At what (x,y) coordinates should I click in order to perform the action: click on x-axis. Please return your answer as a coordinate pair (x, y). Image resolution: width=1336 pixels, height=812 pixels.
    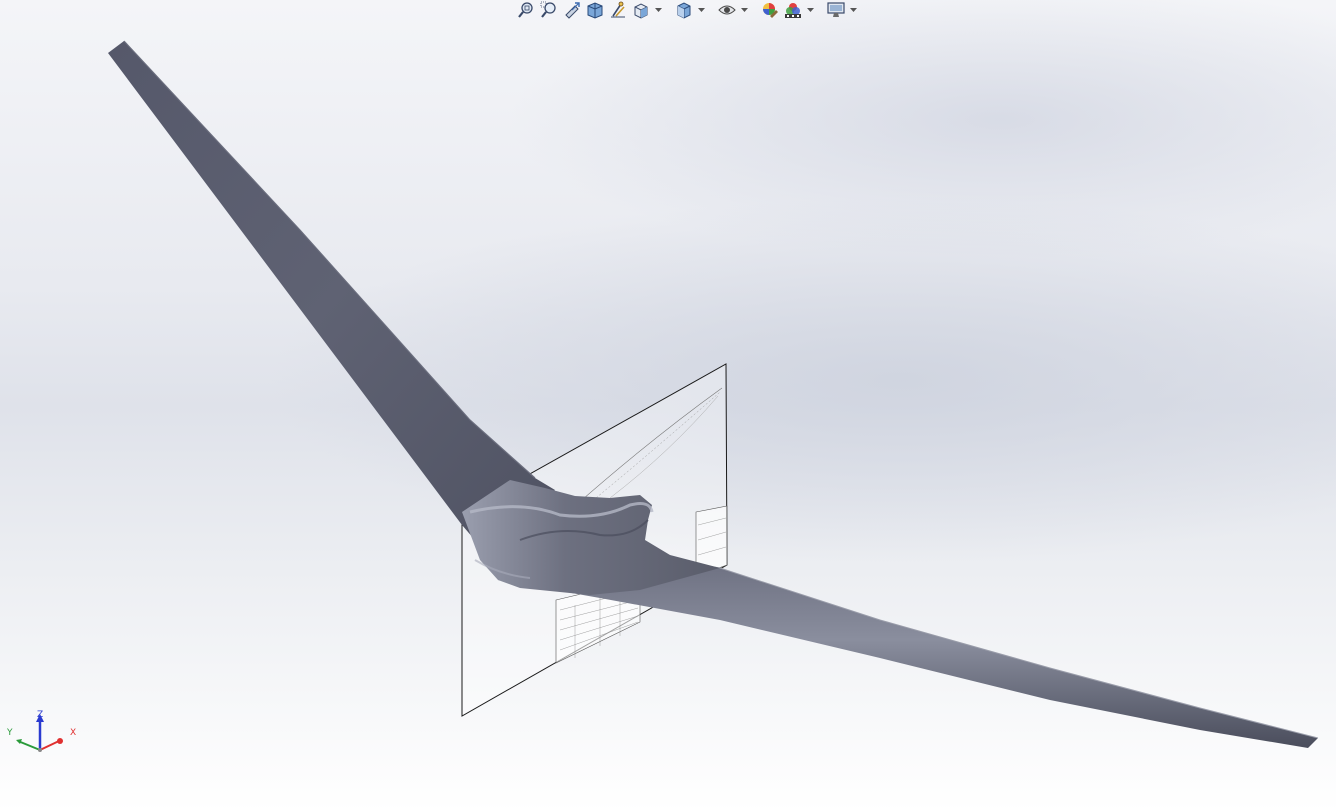
    Looking at the image, I should click on (49, 745).